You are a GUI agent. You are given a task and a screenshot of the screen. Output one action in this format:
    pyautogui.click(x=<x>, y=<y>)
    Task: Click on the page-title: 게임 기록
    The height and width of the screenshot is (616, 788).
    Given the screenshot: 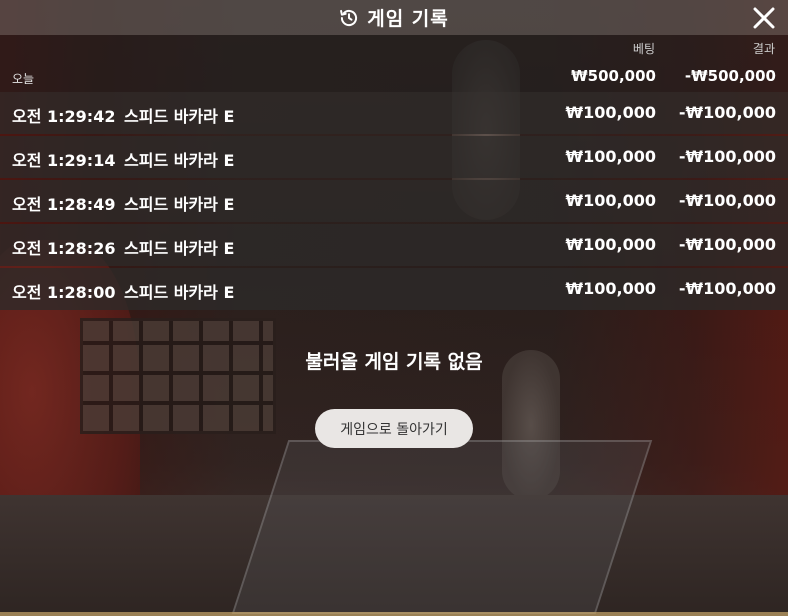 What is the action you would take?
    pyautogui.click(x=408, y=19)
    